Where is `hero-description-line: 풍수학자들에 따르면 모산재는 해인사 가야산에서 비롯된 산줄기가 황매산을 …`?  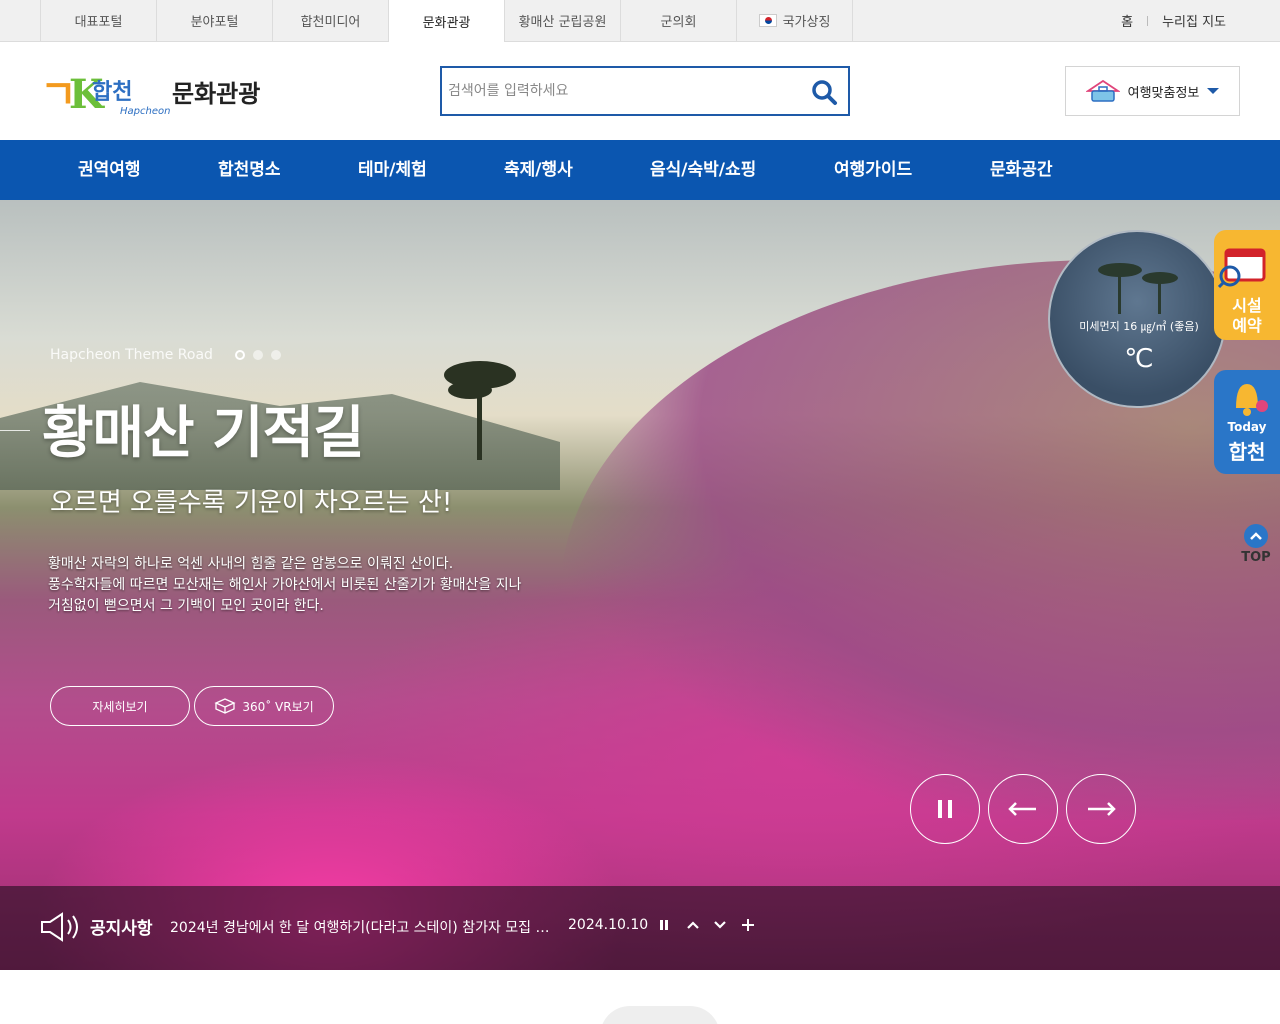
hero-description-line: 풍수학자들에 따르면 모산재는 해인사 가야산에서 비롯된 산줄기가 황매산을 … is located at coordinates (285, 585).